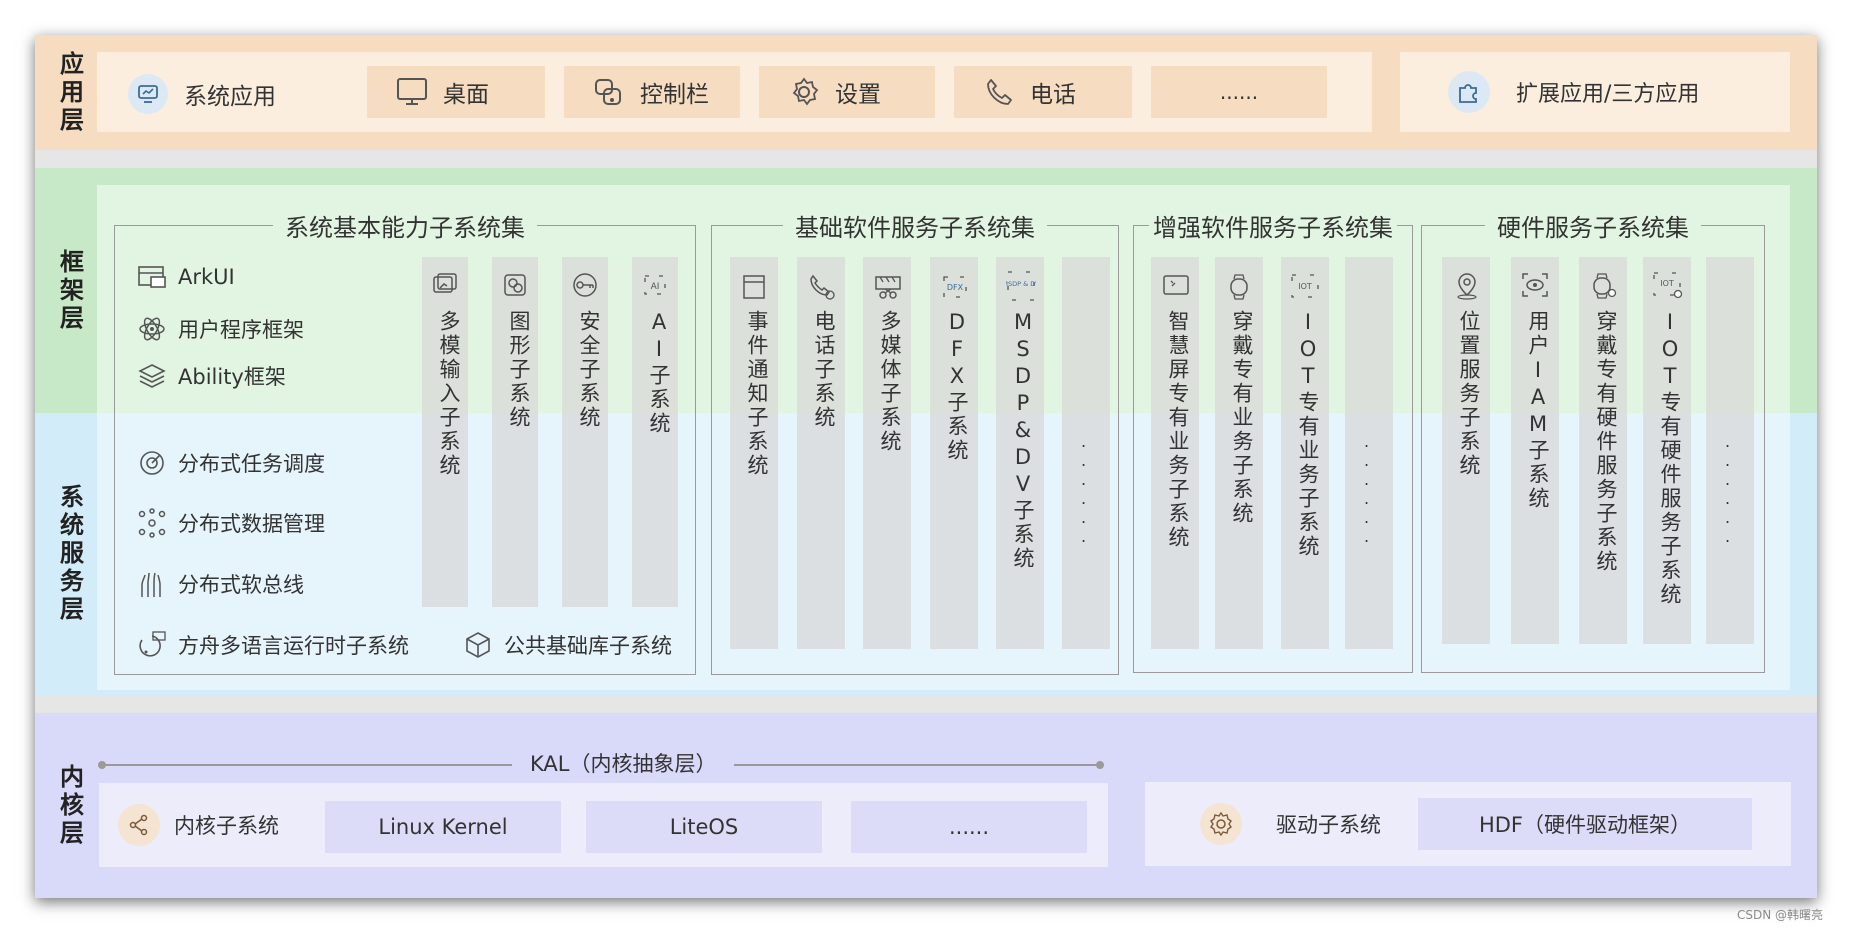 Image resolution: width=1851 pixels, height=933 pixels. I want to click on atom-icon, so click(152, 329).